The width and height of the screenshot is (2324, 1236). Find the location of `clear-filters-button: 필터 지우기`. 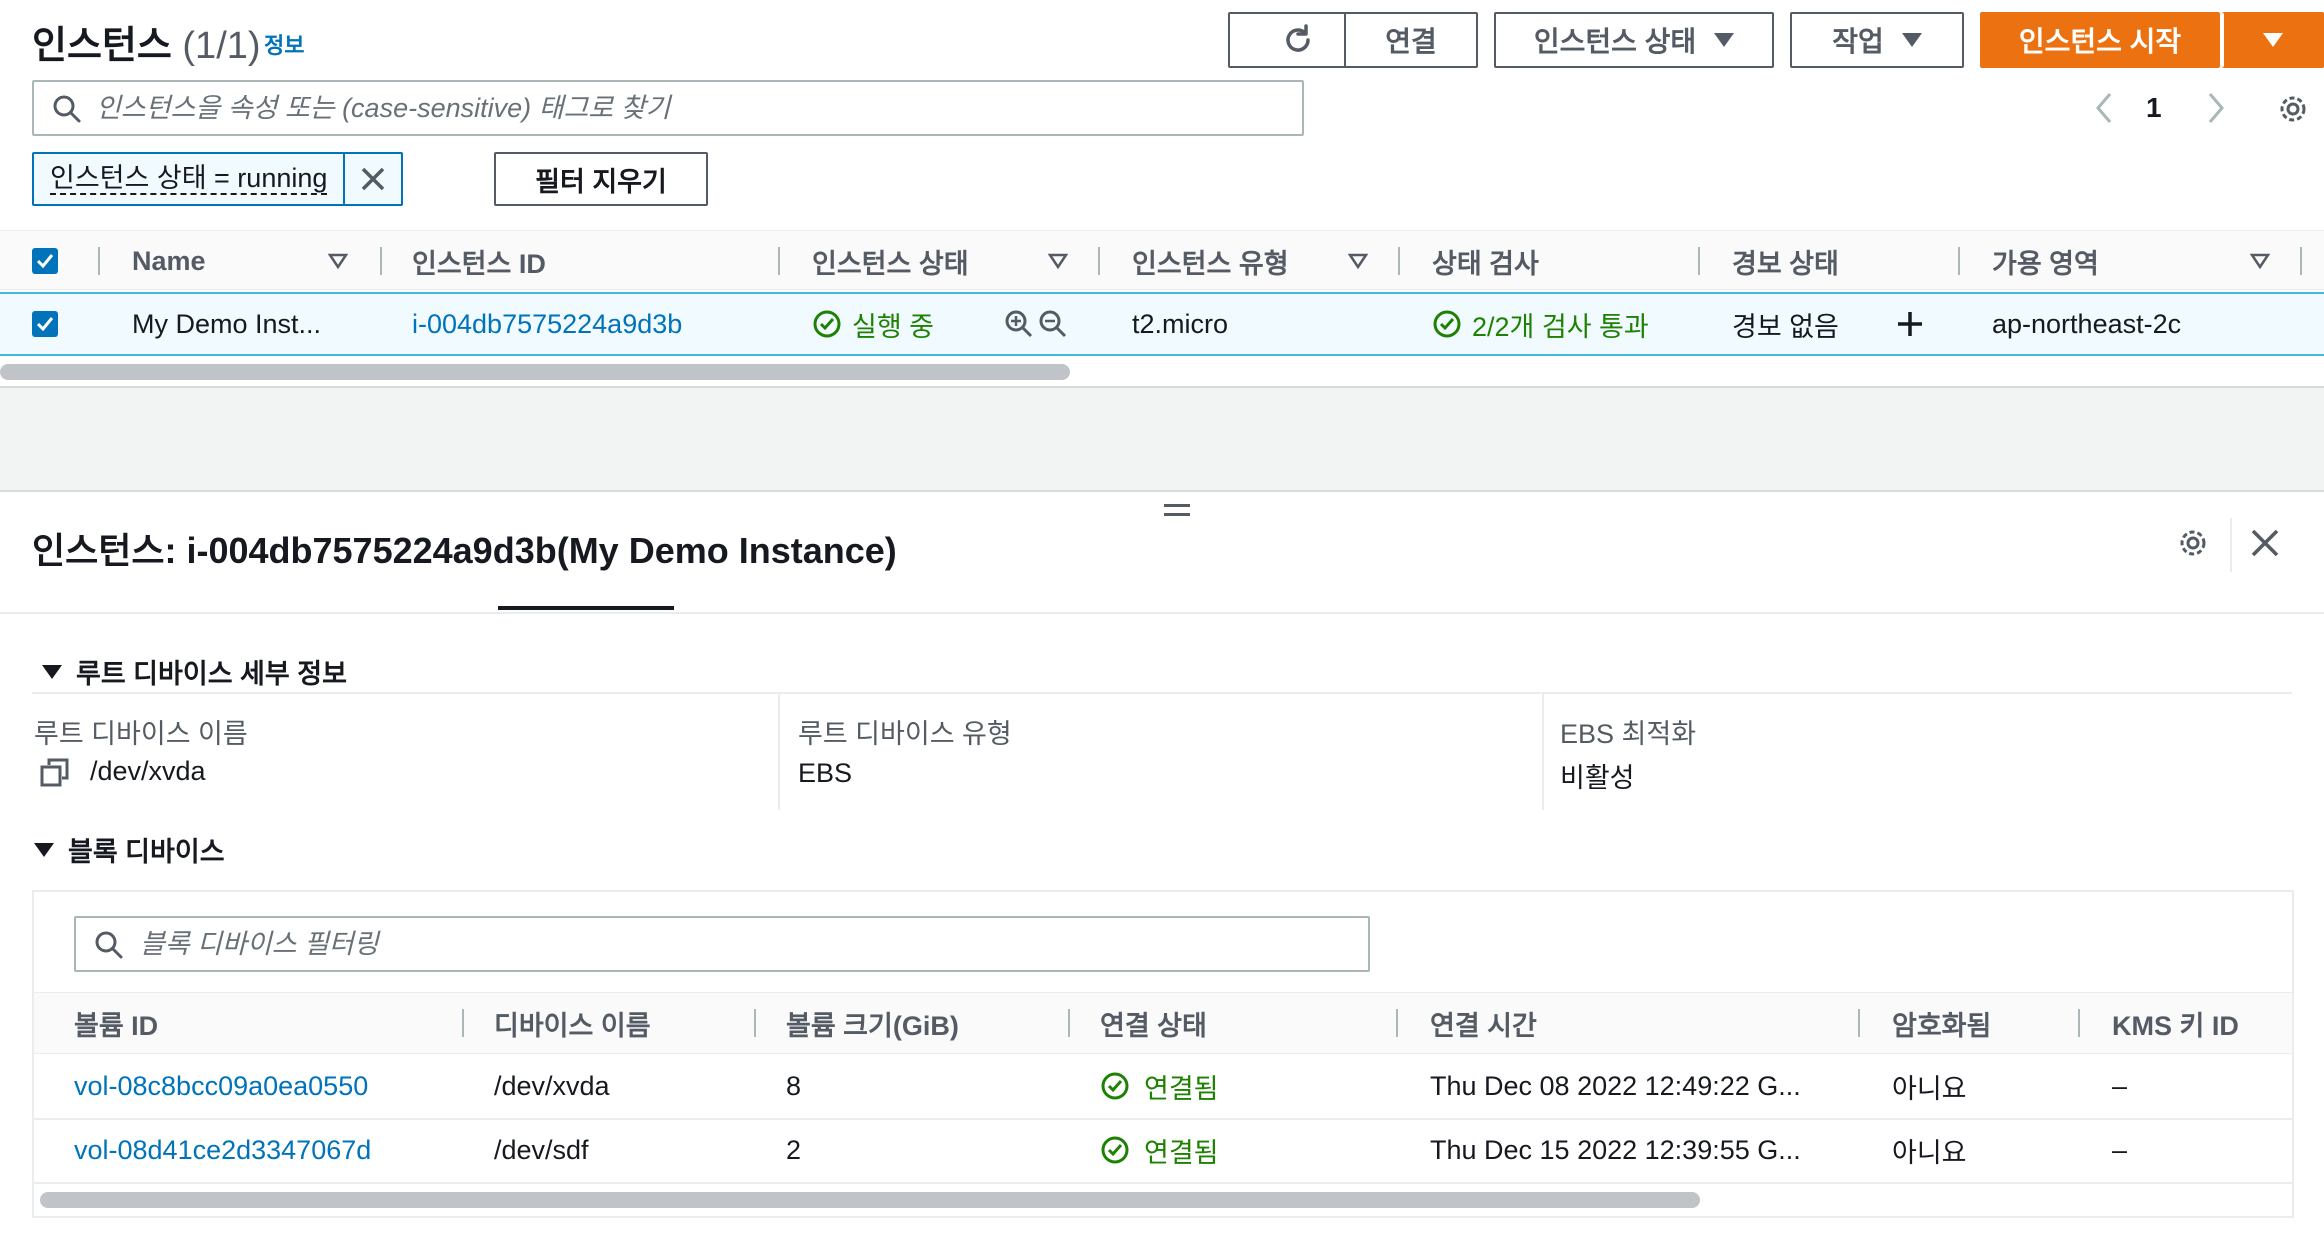

clear-filters-button: 필터 지우기 is located at coordinates (601, 179).